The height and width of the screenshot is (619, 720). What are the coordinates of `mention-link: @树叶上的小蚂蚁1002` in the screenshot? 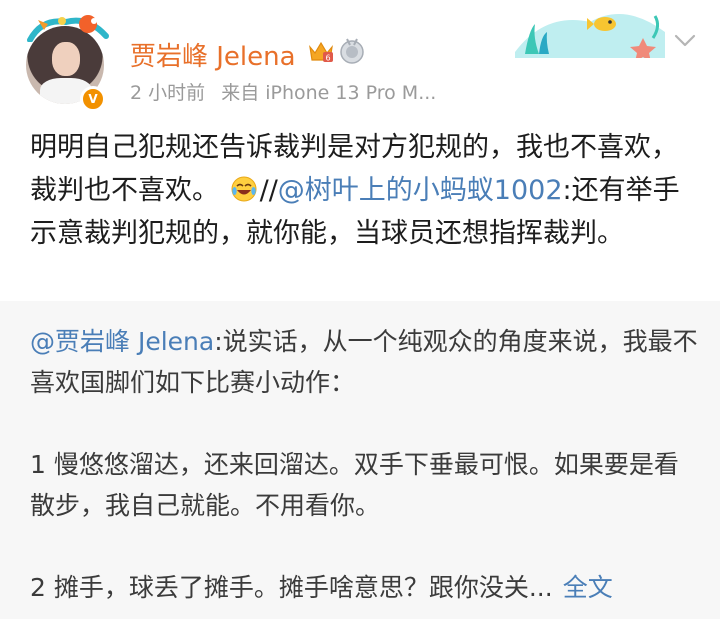 It's located at (420, 190).